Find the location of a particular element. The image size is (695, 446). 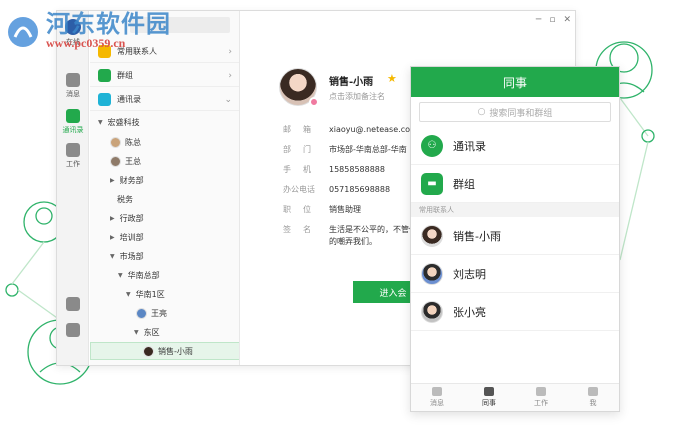

maximize-icon: ▫ is located at coordinates (552, 20).